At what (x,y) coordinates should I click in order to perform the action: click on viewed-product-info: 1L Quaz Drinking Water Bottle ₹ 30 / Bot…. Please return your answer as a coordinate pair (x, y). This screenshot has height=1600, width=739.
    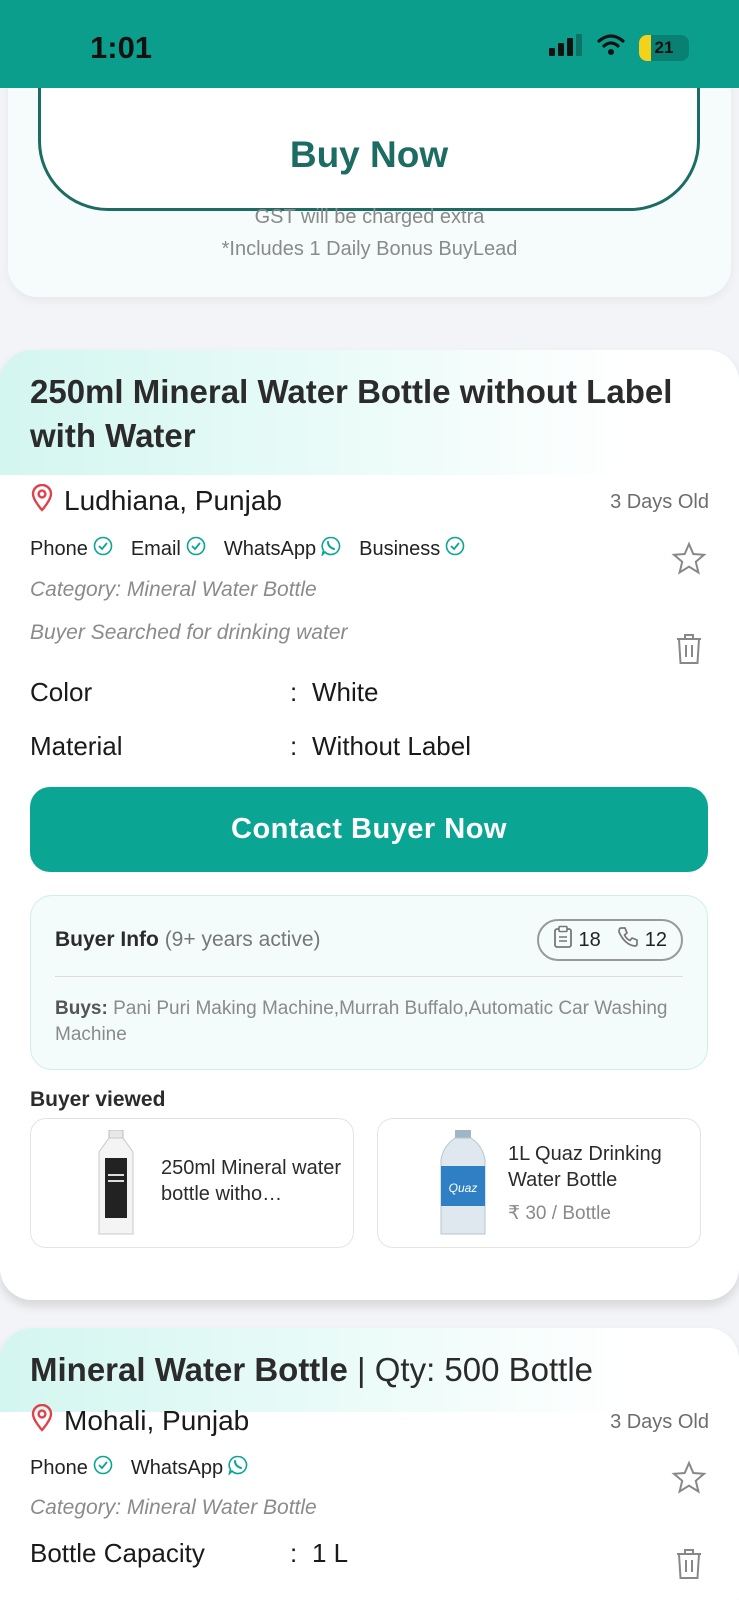
    Looking at the image, I should click on (600, 1184).